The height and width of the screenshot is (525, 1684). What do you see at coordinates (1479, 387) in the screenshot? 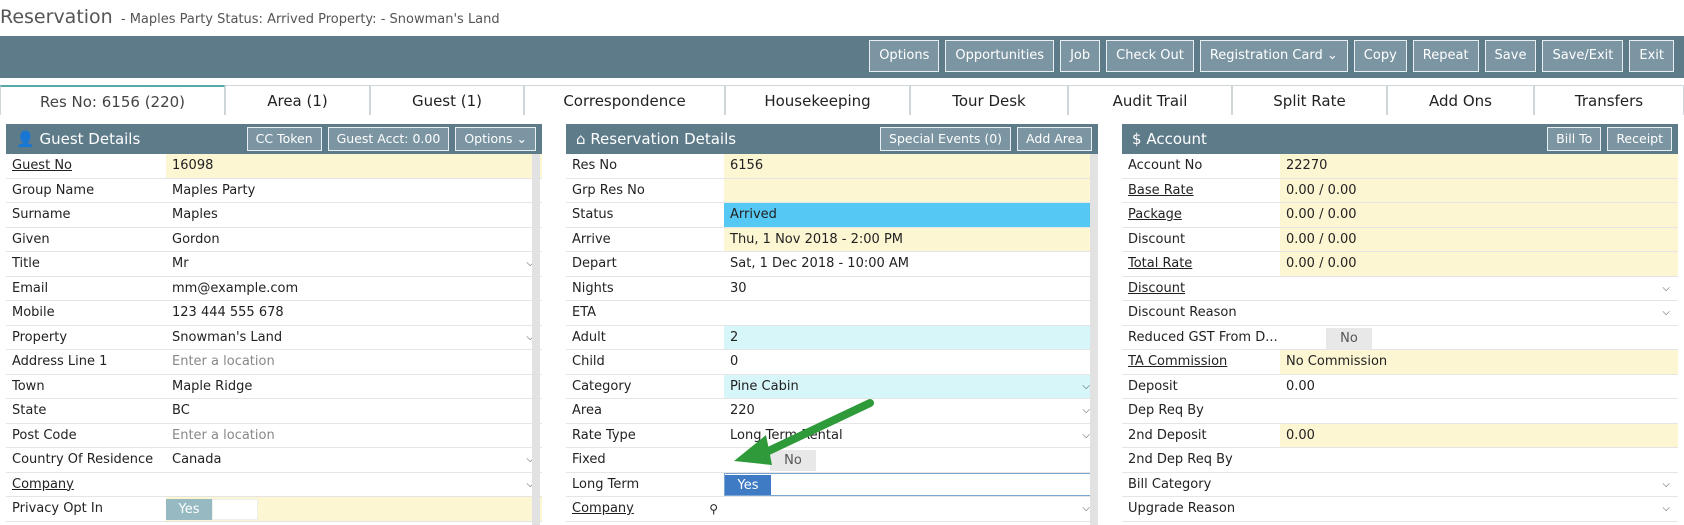
I see `deposit-field: 0.00` at bounding box center [1479, 387].